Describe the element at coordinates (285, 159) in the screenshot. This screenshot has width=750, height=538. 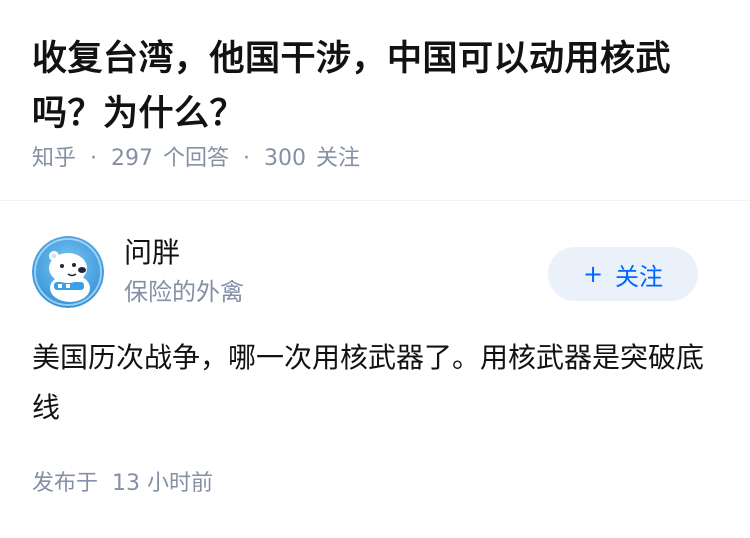
I see `follow-count: 300` at that location.